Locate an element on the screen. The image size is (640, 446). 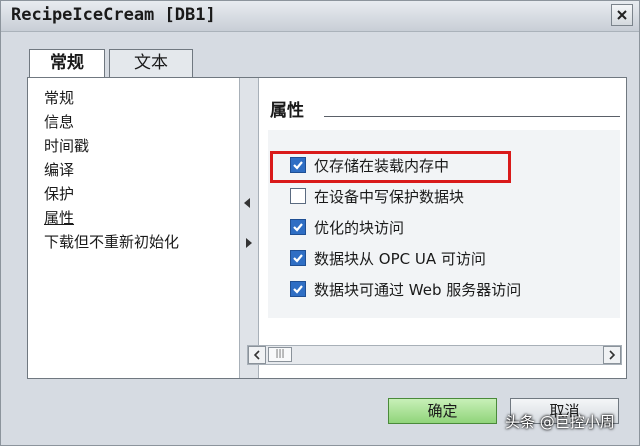
nav-item-attributes: 属性 is located at coordinates (111, 218).